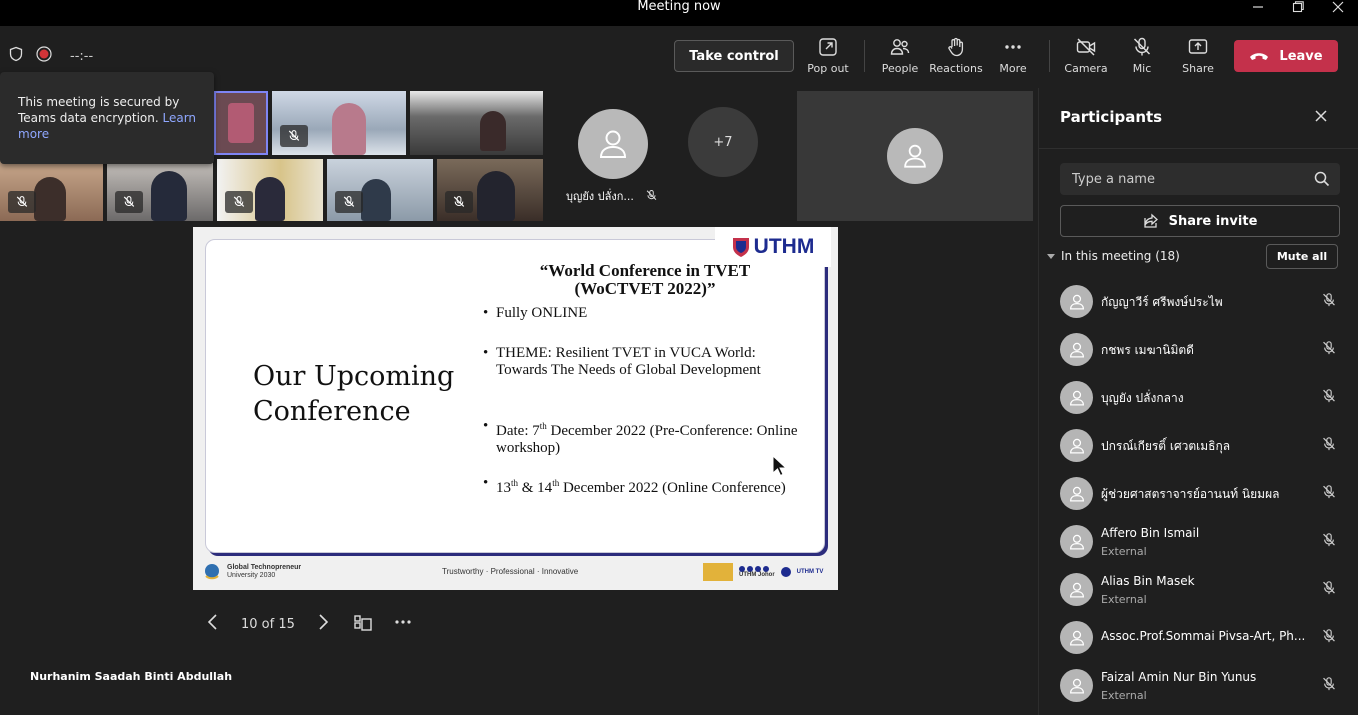 This screenshot has width=1358, height=715. What do you see at coordinates (323, 624) in the screenshot?
I see `next-slide-icon` at bounding box center [323, 624].